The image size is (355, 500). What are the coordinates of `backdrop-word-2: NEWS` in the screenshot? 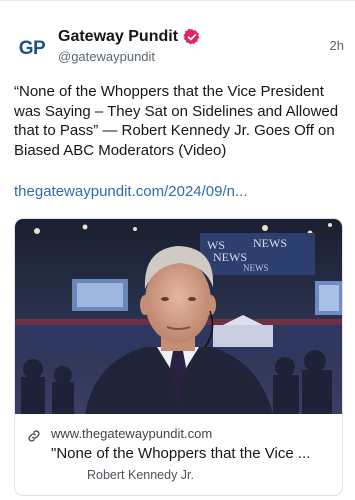 It's located at (270, 243).